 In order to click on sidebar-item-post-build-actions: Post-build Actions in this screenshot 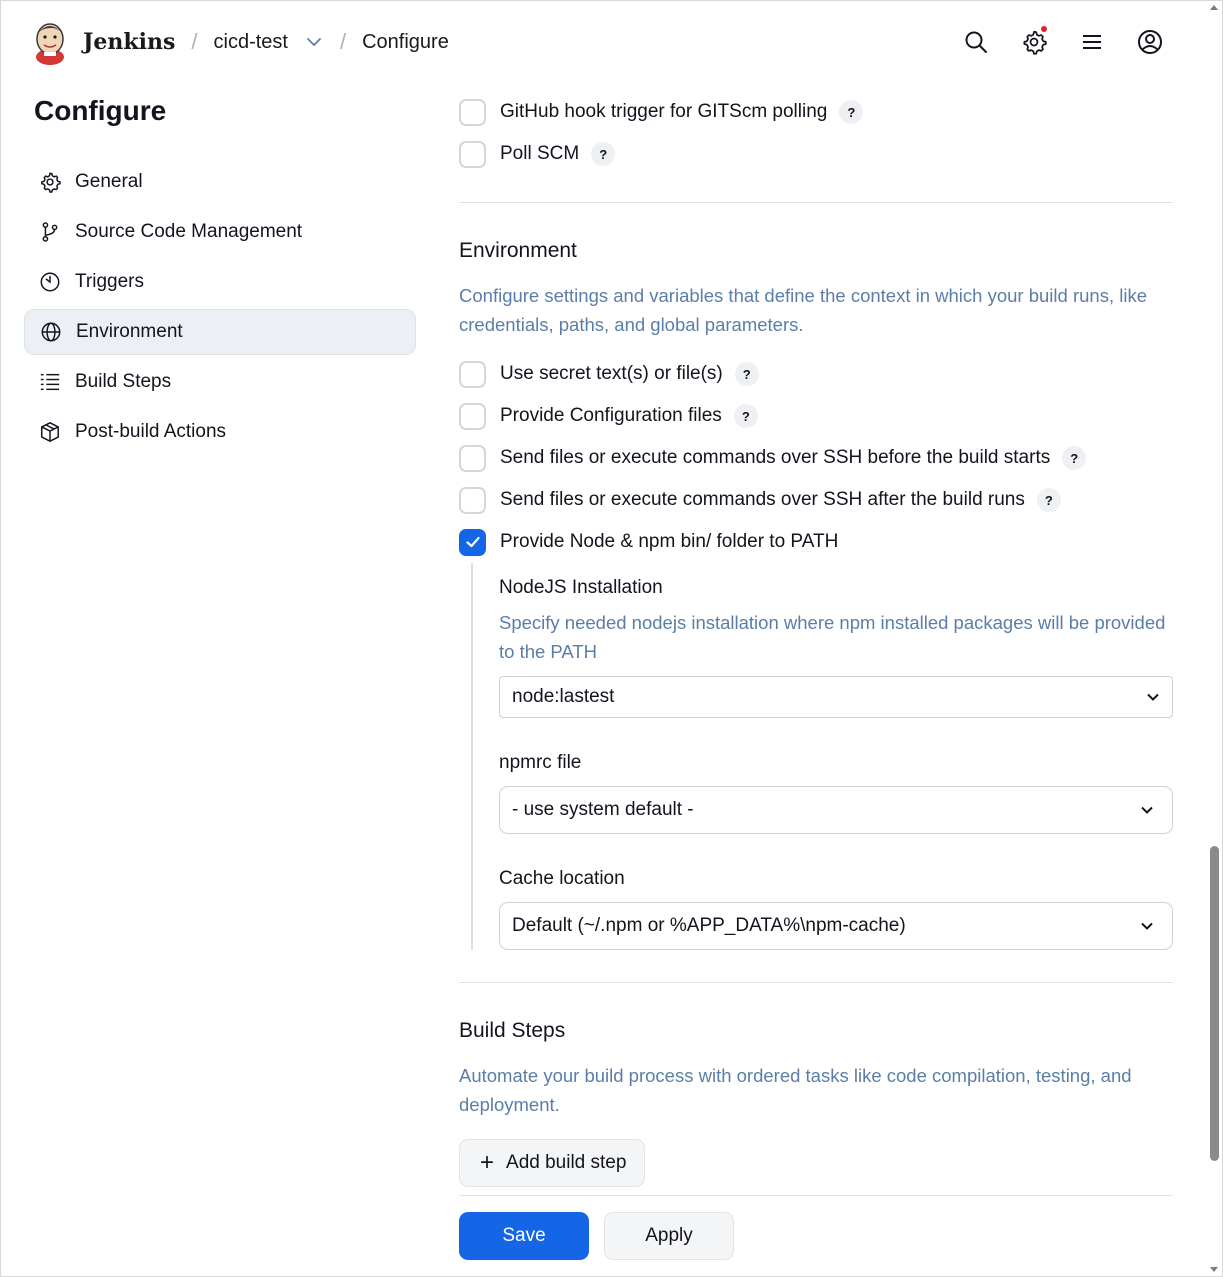, I will do `click(220, 432)`.